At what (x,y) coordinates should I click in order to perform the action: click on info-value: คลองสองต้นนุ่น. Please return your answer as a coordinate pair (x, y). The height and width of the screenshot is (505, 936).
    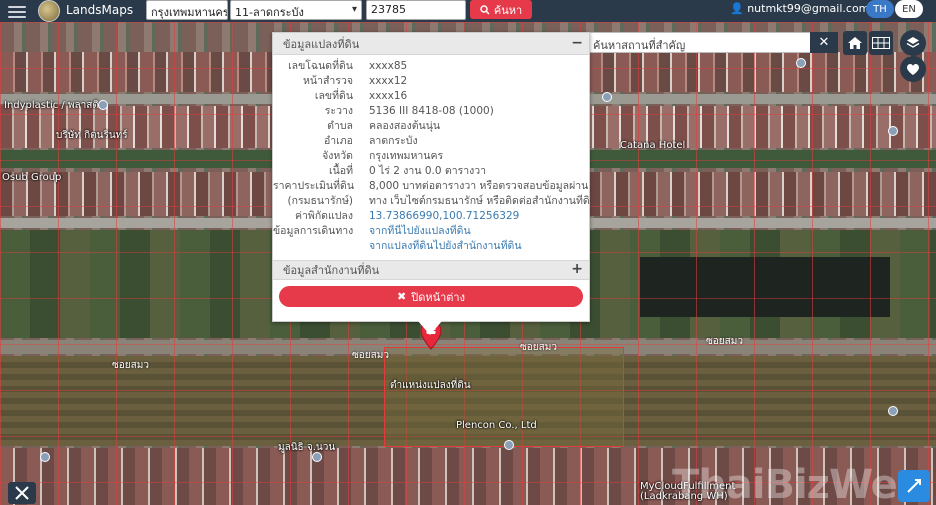
    Looking at the image, I should click on (405, 126).